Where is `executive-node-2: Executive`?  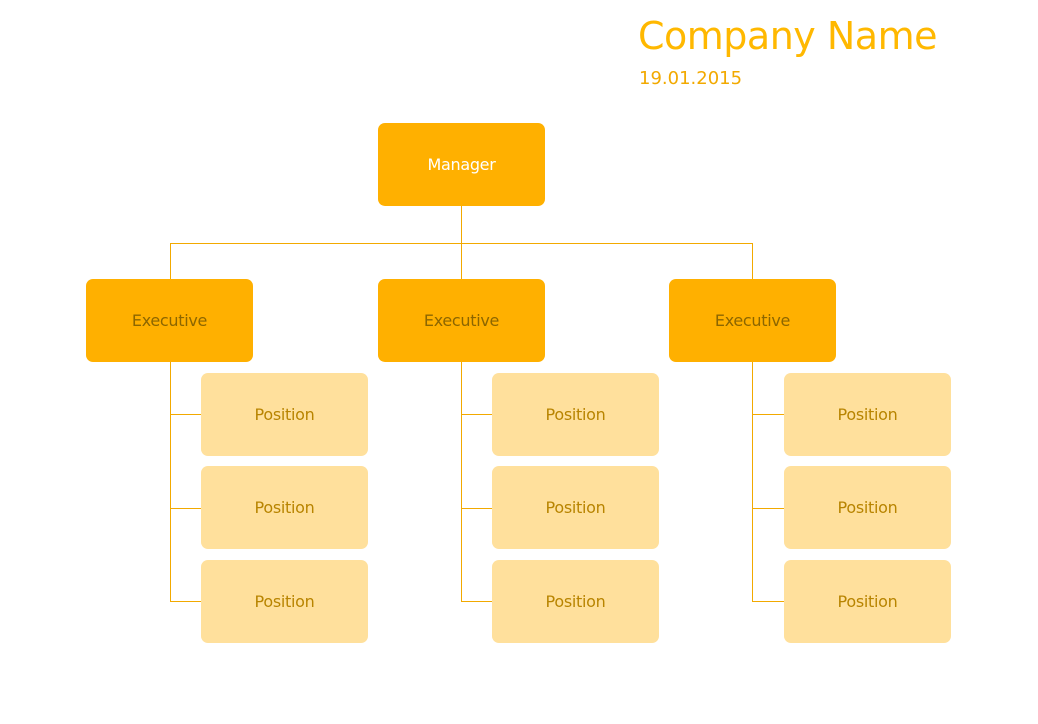 executive-node-2: Executive is located at coordinates (461, 320).